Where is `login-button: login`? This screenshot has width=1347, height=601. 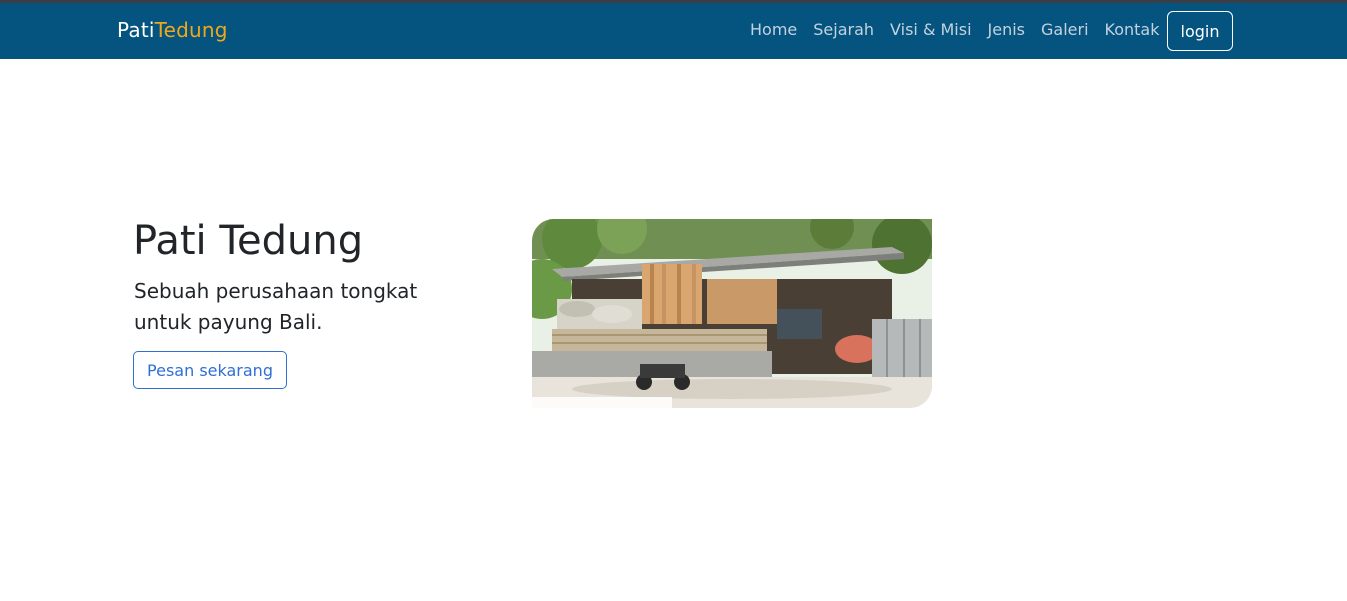 login-button: login is located at coordinates (1200, 31).